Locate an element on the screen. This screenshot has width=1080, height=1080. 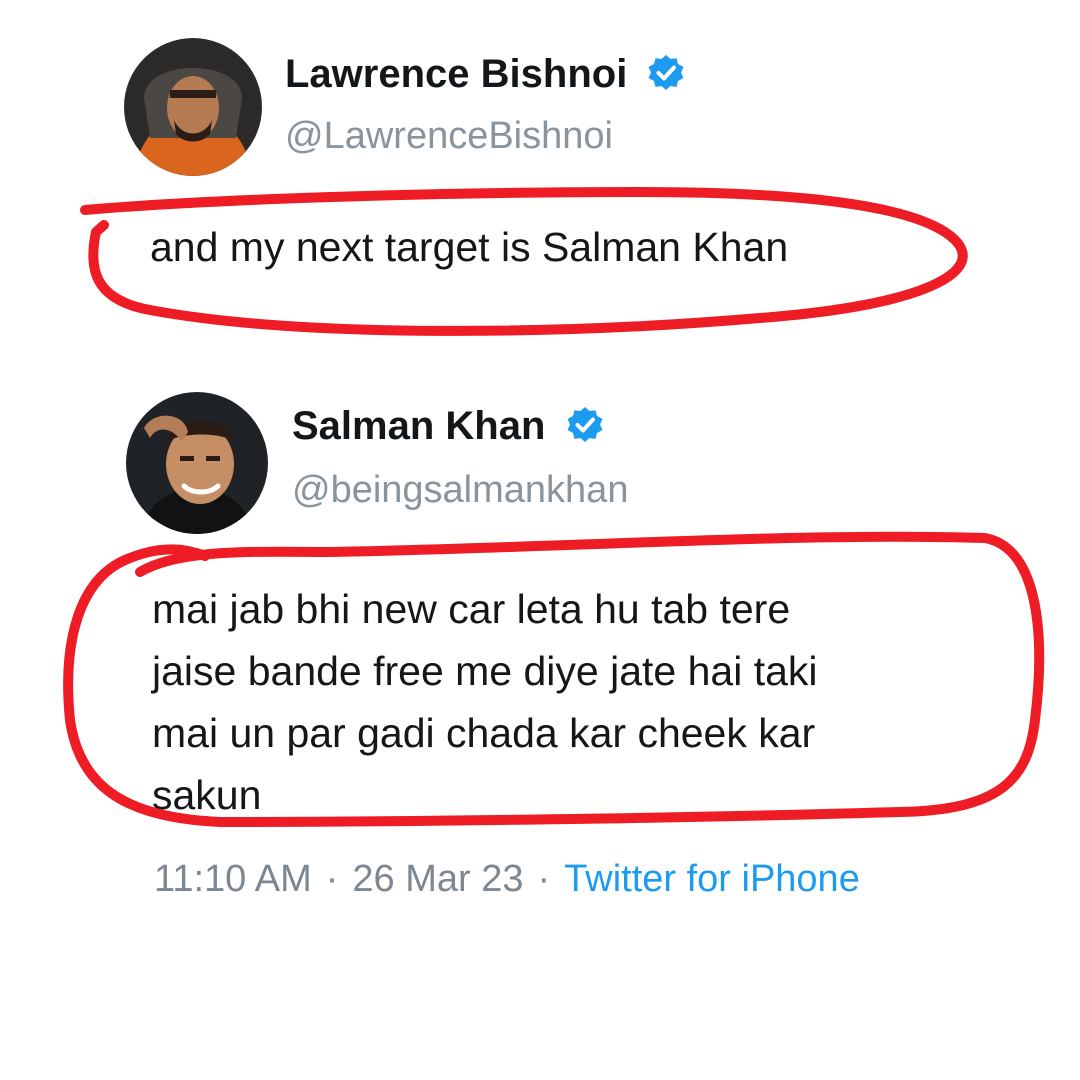
author-name: Salman Khan is located at coordinates (448, 429).